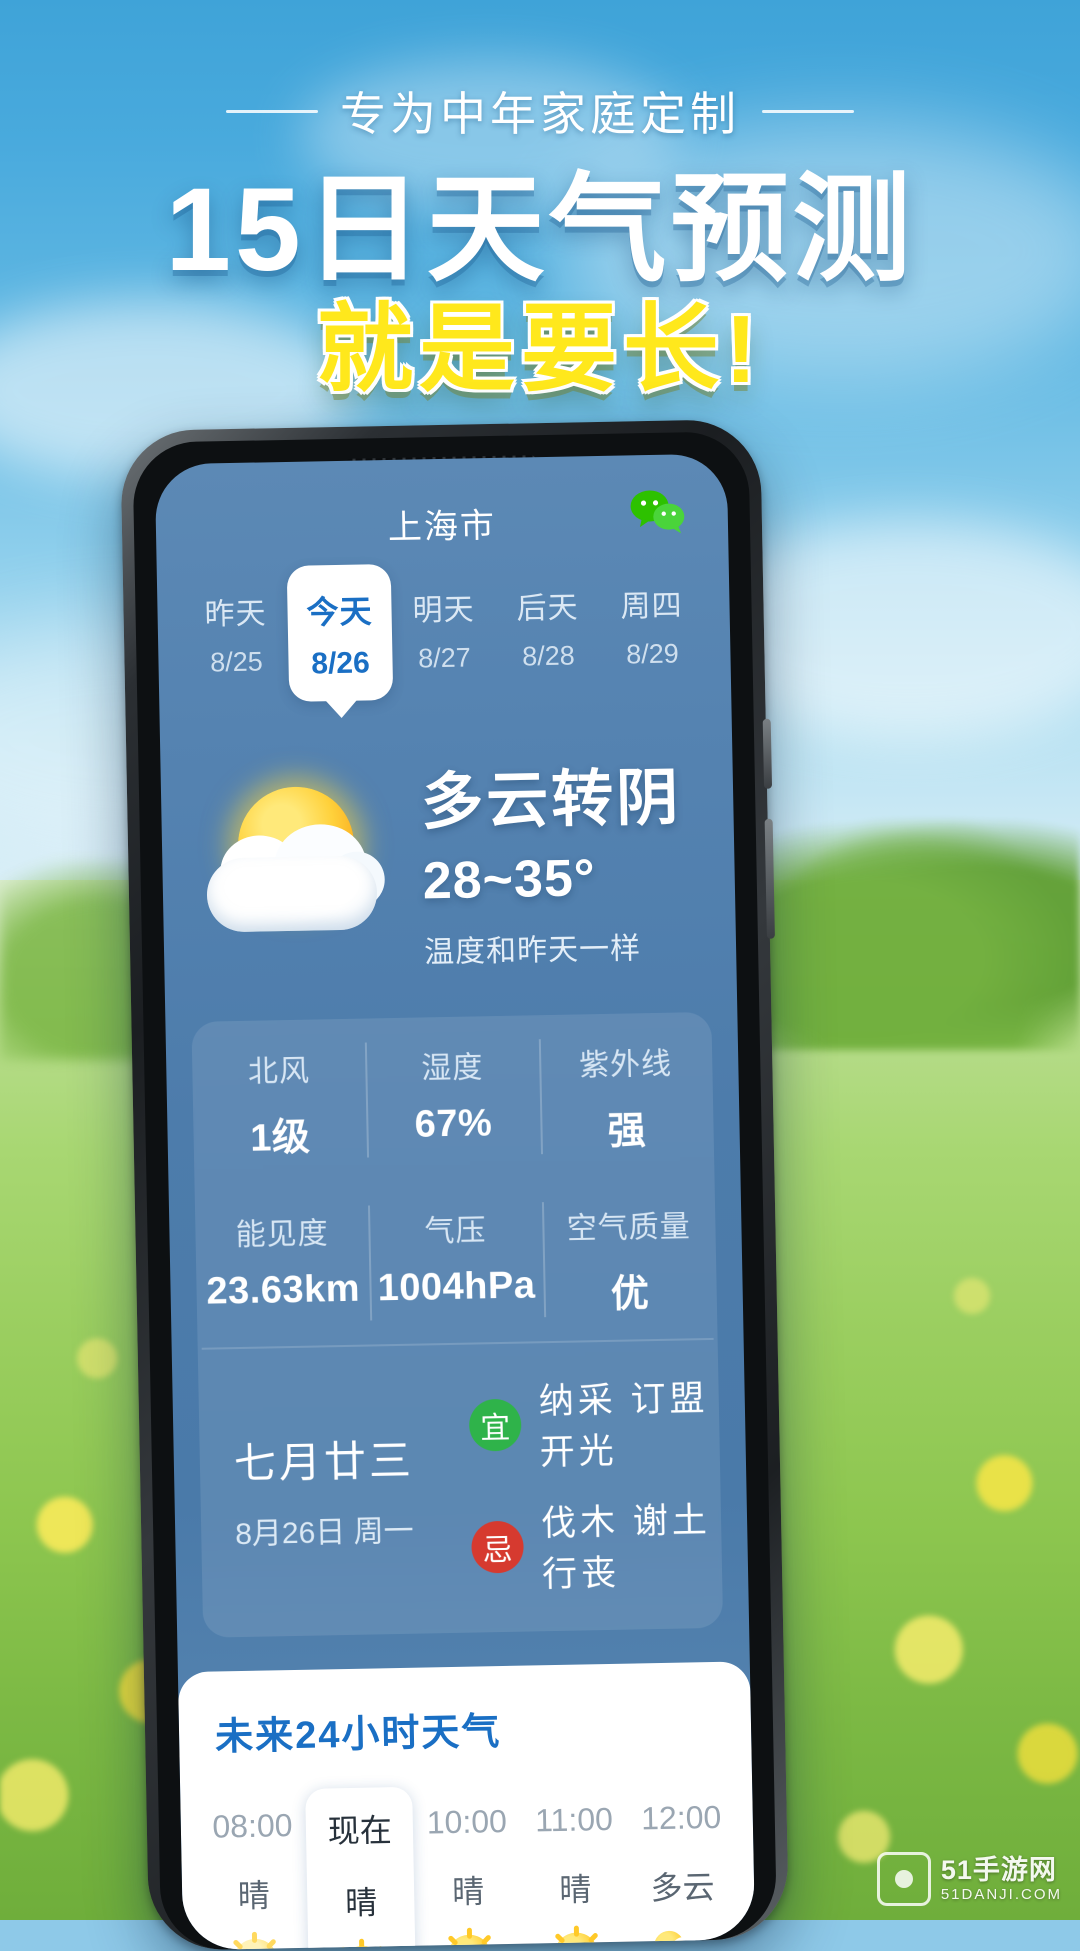 This screenshot has height=1951, width=1080. Describe the element at coordinates (682, 1888) in the screenshot. I see `hourly-desc: 多云` at that location.